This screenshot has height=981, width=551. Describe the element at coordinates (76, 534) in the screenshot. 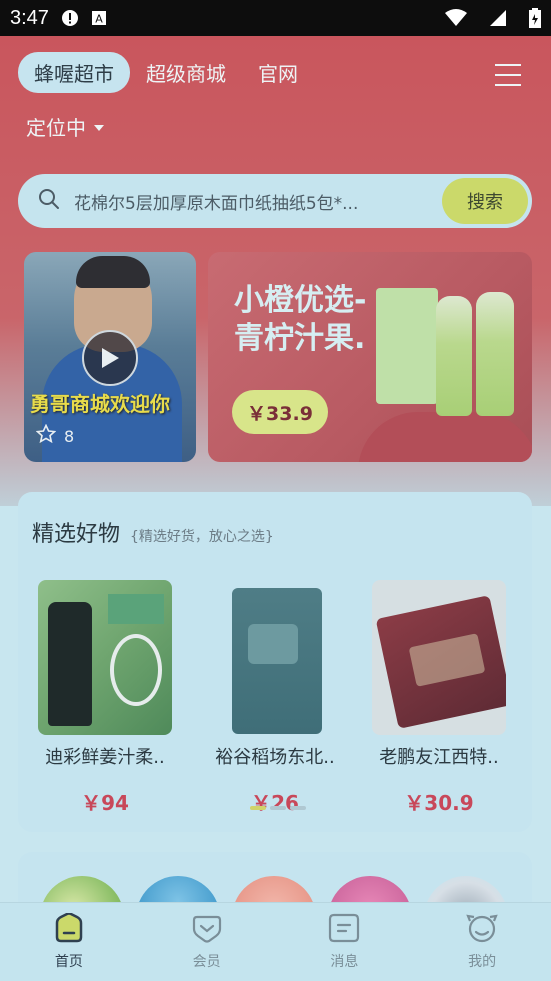

I see `featured-title: 精选好物` at that location.